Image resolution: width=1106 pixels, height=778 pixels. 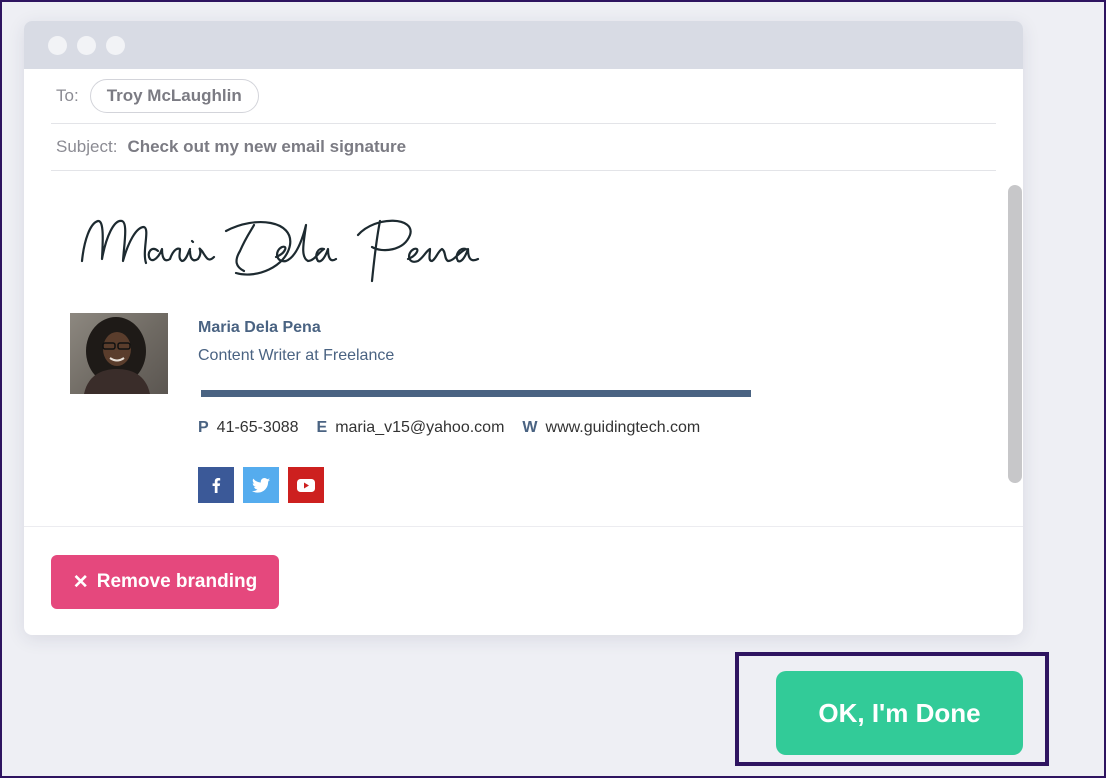 I want to click on phone-value: 41-65-3088, so click(x=257, y=427).